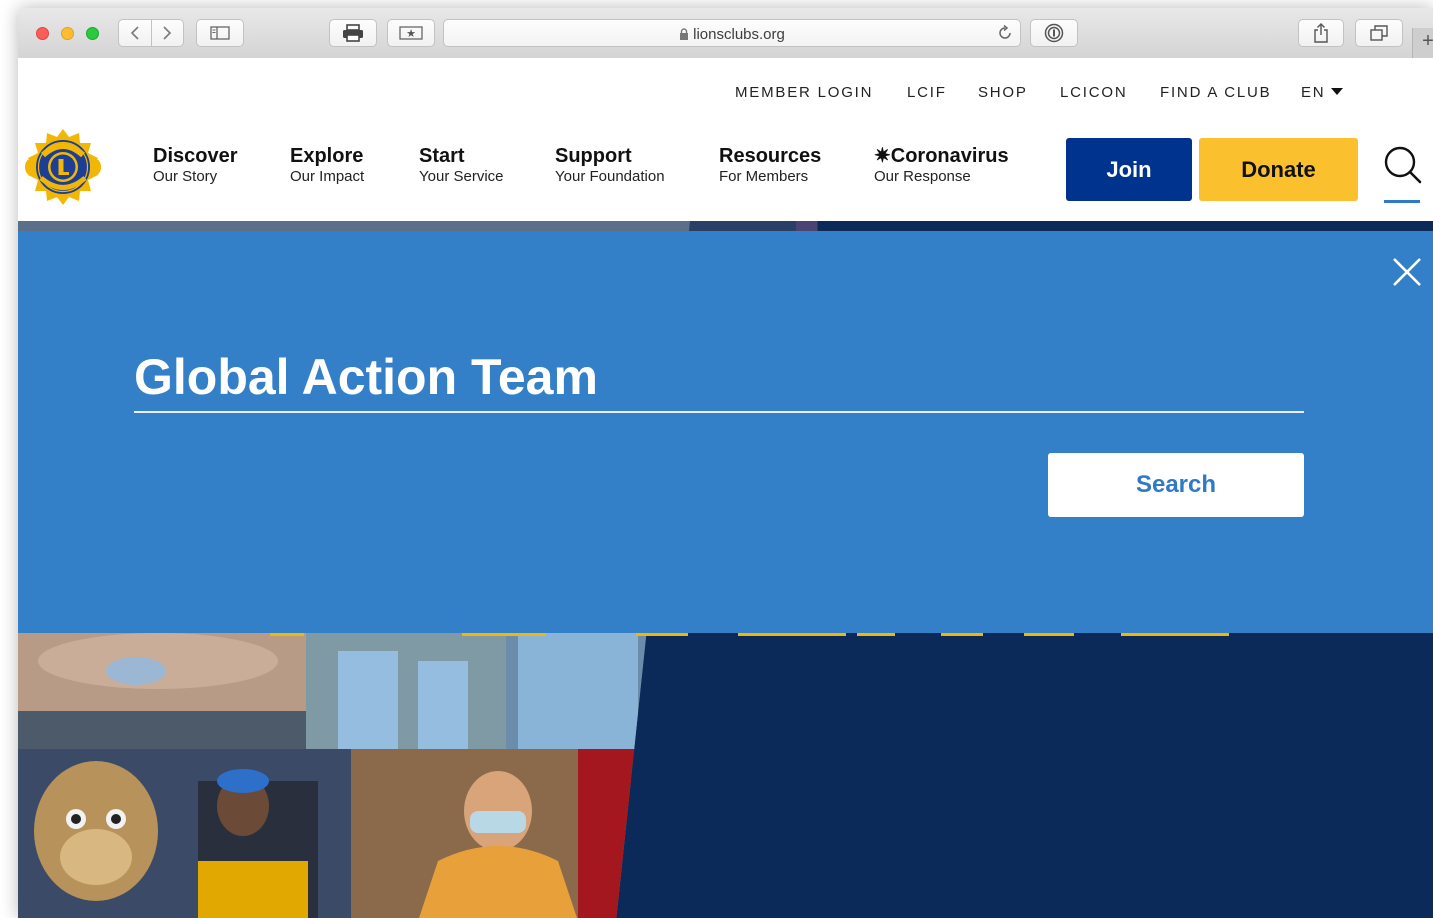 This screenshot has width=1433, height=918. I want to click on bookmark-button: ★, so click(411, 33).